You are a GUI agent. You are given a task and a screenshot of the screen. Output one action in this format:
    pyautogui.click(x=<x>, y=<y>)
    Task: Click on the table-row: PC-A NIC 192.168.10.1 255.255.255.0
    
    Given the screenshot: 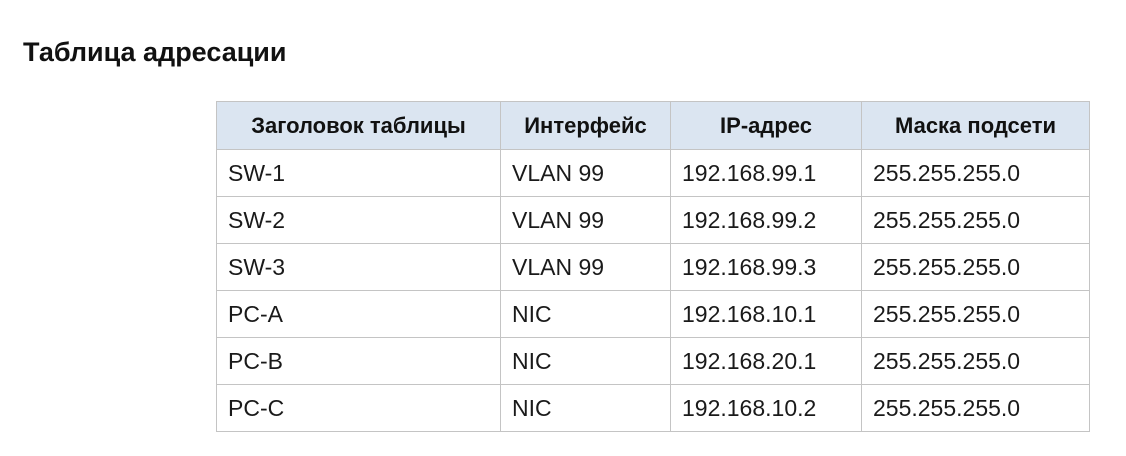 What is the action you would take?
    pyautogui.click(x=653, y=314)
    